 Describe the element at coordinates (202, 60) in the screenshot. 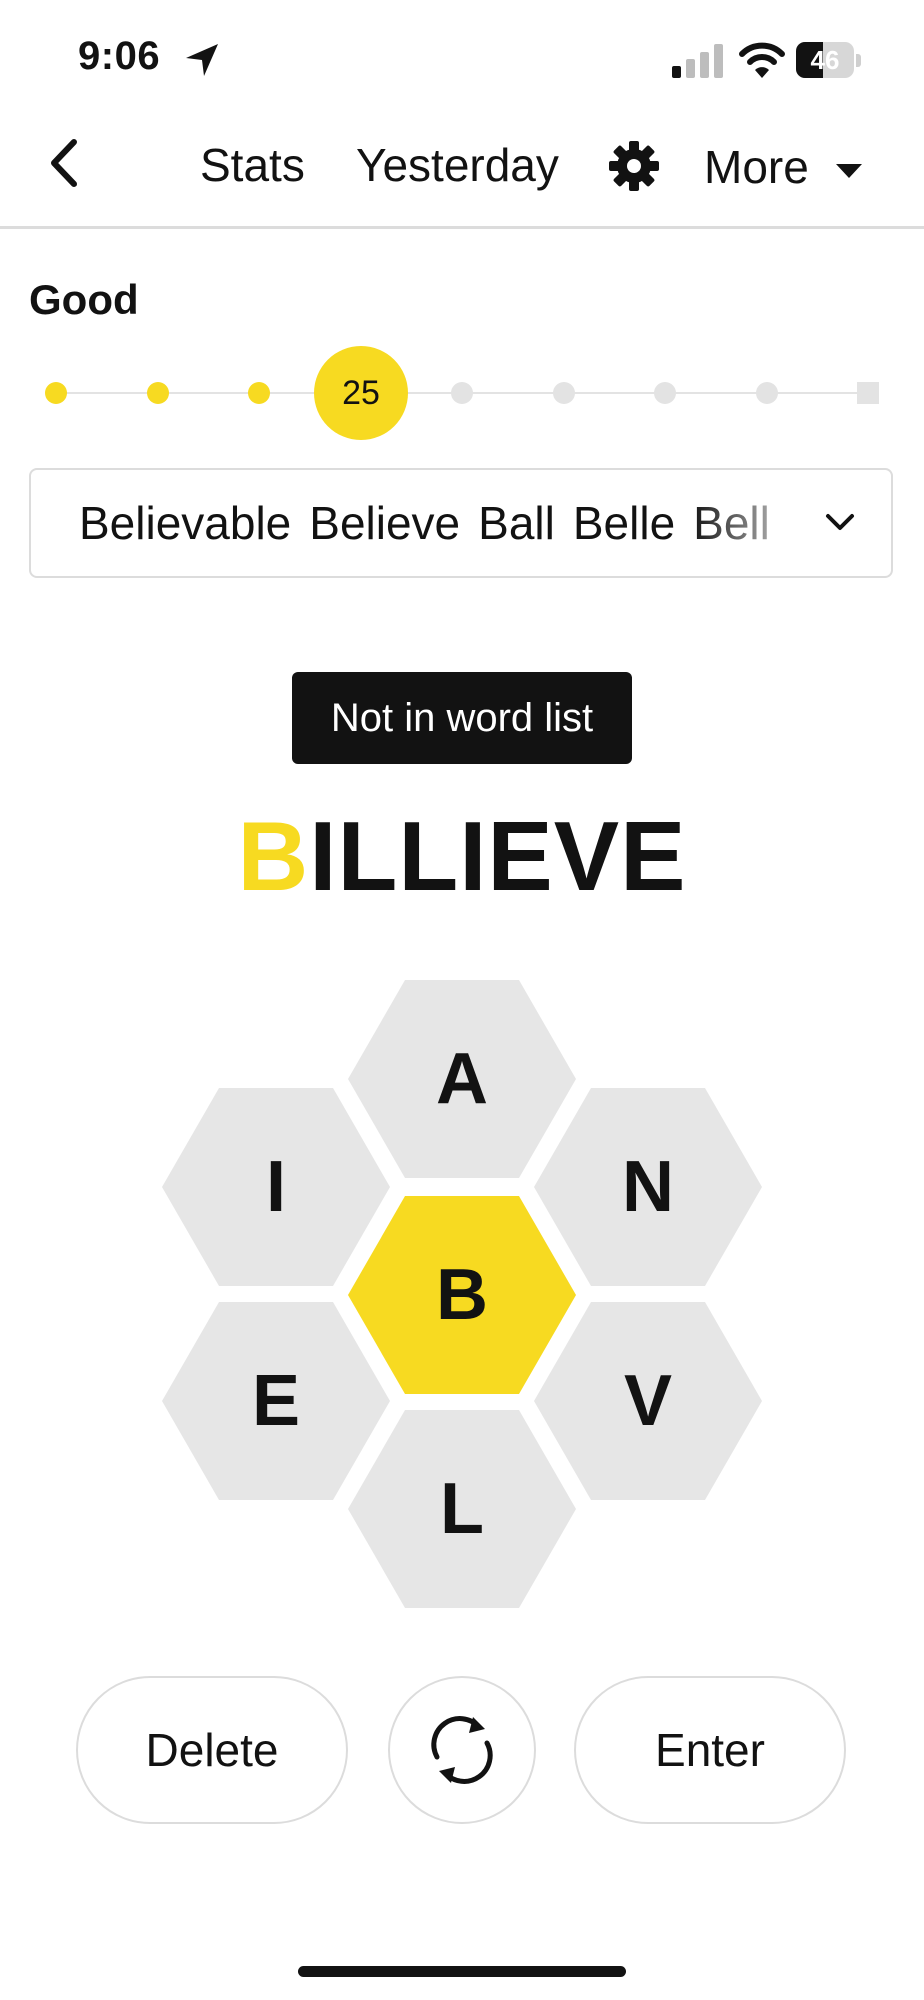

I see `location-arrow-icon` at that location.